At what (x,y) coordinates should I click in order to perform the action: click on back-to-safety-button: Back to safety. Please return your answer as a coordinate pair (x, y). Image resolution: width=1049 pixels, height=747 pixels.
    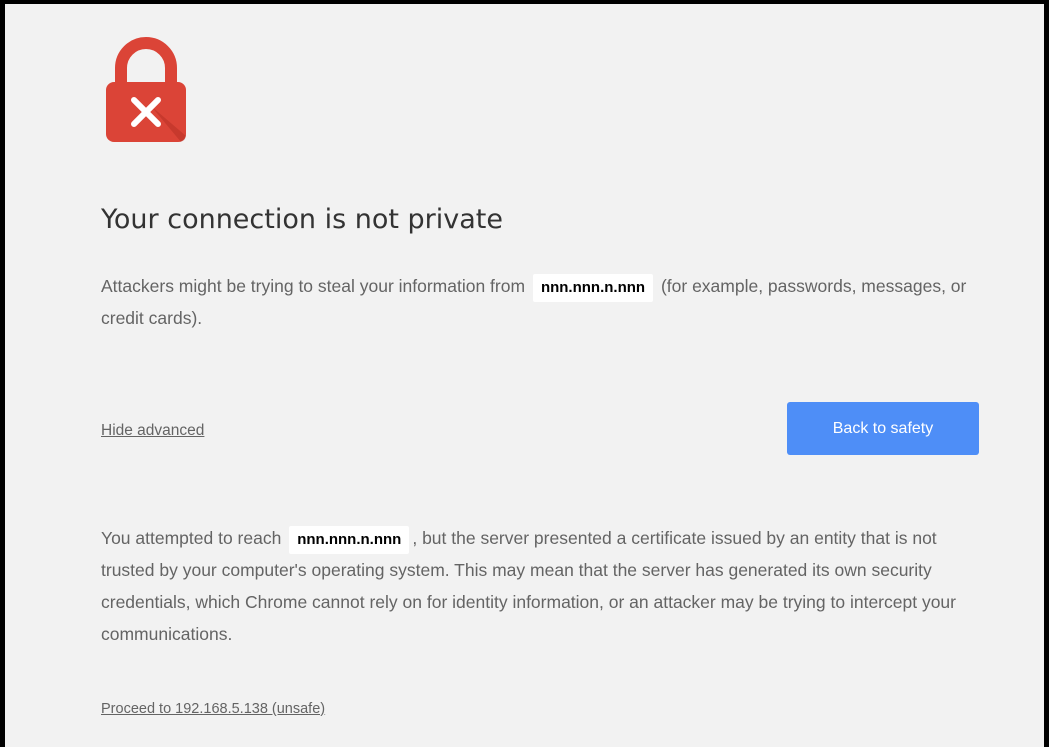
    Looking at the image, I should click on (883, 428).